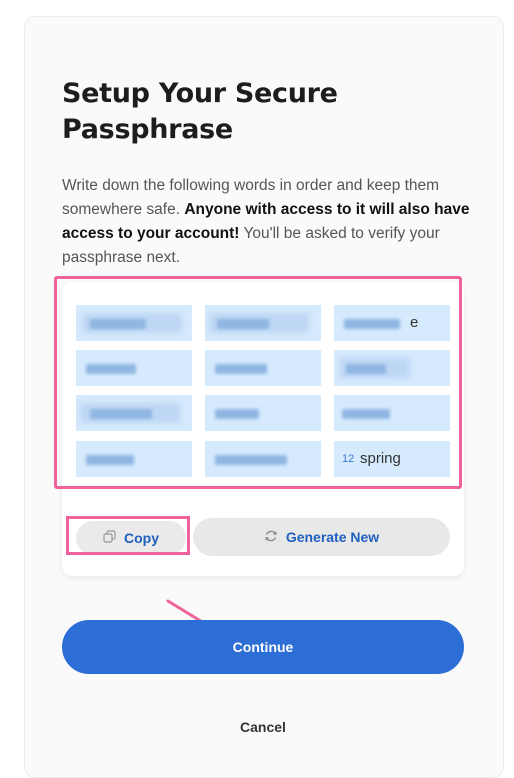 The width and height of the screenshot is (514, 778). I want to click on page-title: Setup Your Secure Passphrase, so click(200, 111).